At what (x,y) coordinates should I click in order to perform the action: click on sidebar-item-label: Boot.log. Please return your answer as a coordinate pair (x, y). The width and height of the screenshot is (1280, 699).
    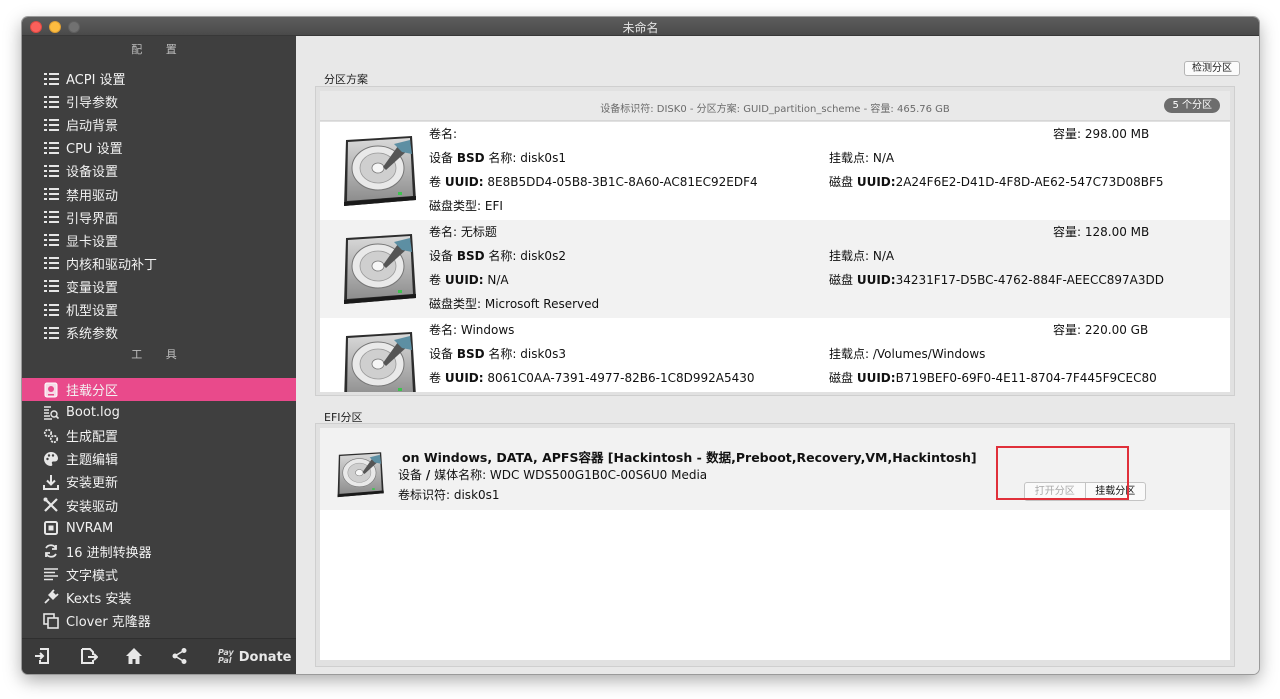
    Looking at the image, I should click on (93, 413).